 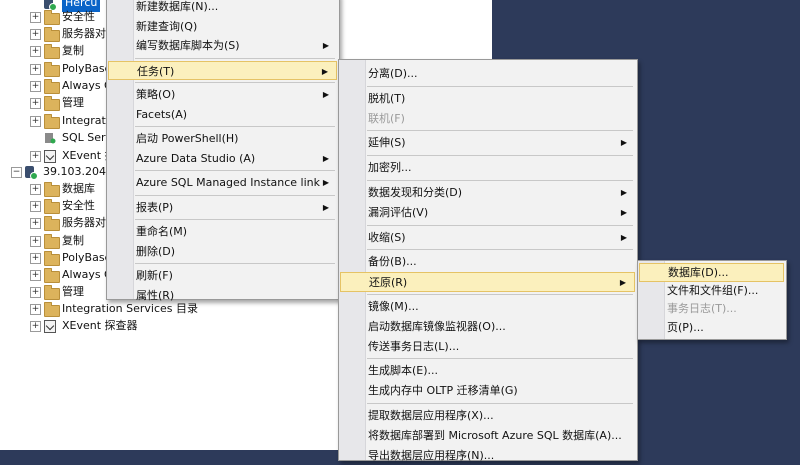 I want to click on menu-item-label: 属性(R), so click(x=155, y=295).